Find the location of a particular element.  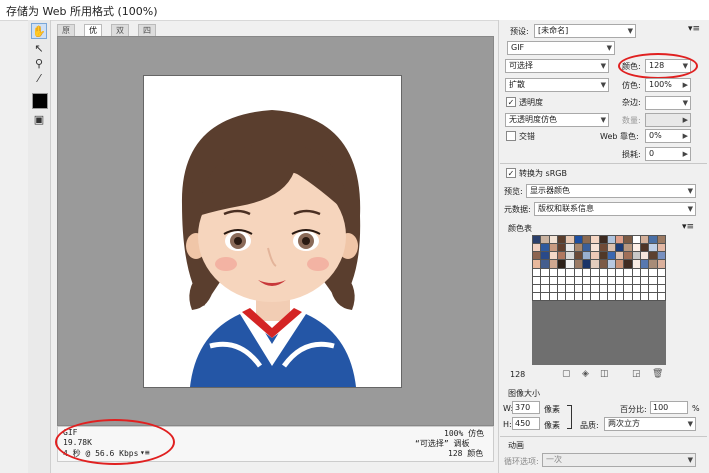

convert-srgb-checkbox: ✓ is located at coordinates (511, 173).